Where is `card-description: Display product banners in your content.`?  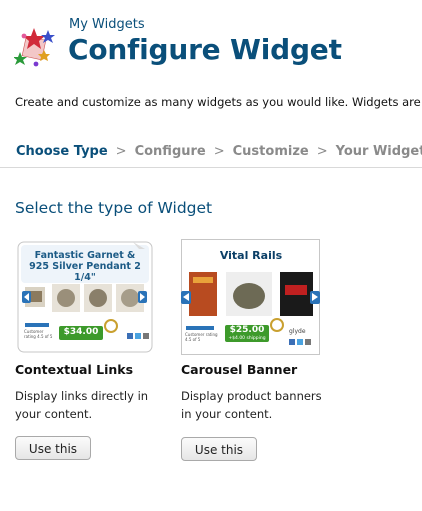 card-description: Display product banners in your content. is located at coordinates (251, 405).